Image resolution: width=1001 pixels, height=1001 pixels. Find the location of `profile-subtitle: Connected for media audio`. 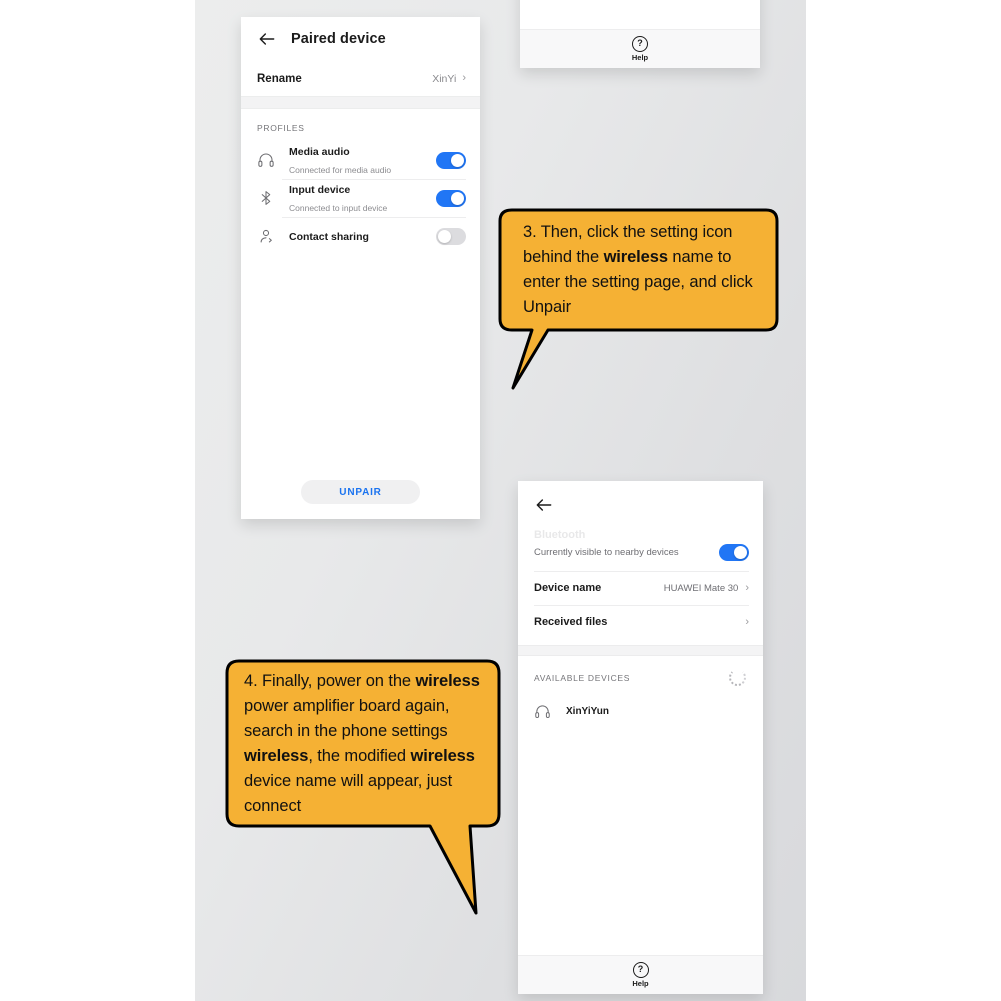

profile-subtitle: Connected for media audio is located at coordinates (340, 170).